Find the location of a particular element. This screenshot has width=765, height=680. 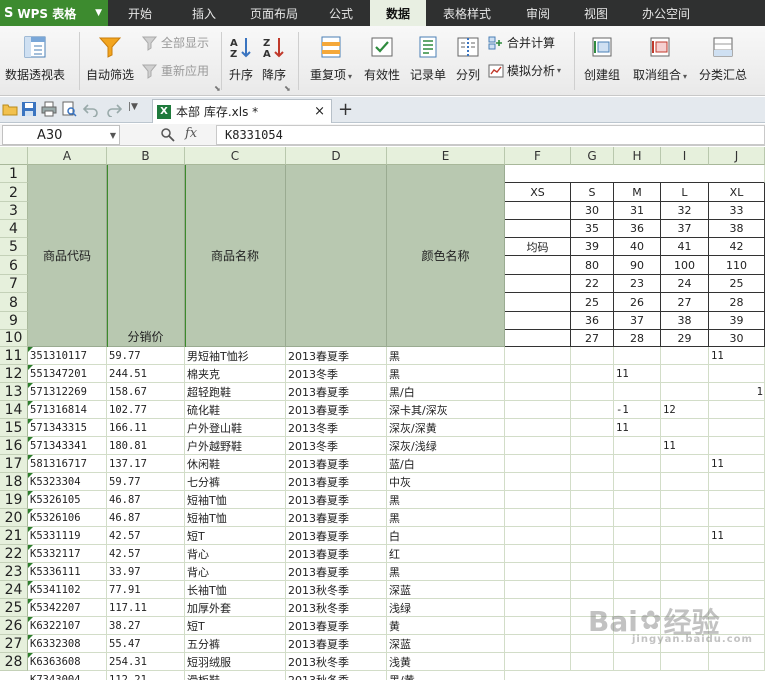

create-group-button: 创建组 is located at coordinates (602, 54).